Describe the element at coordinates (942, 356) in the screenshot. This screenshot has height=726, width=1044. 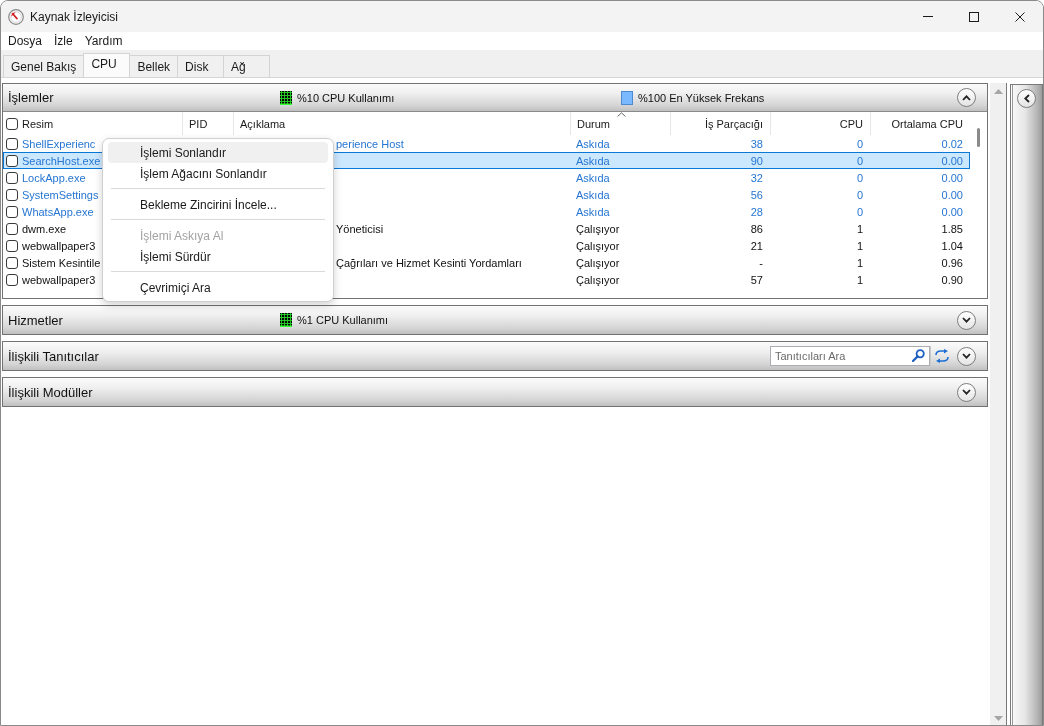
I see `refresh-icon` at that location.